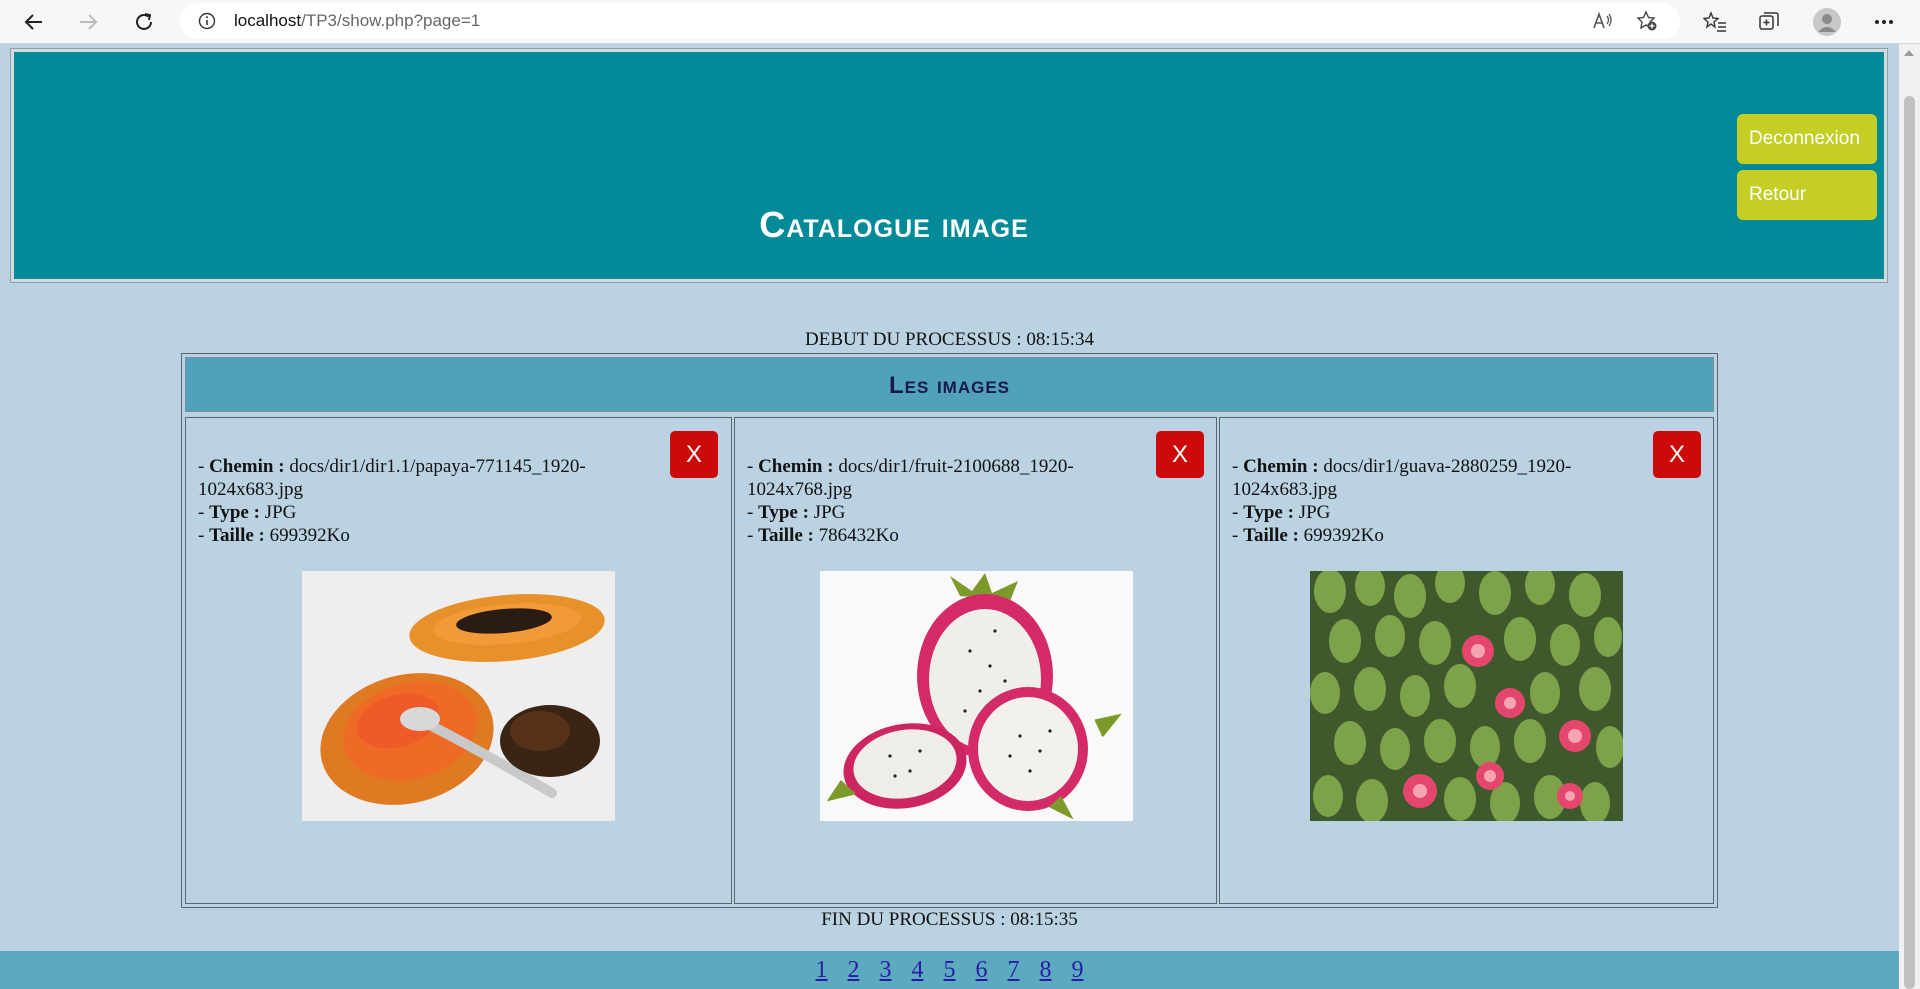  I want to click on pagination: 1 2 3 4 5 6 7 8 9, so click(949, 970).